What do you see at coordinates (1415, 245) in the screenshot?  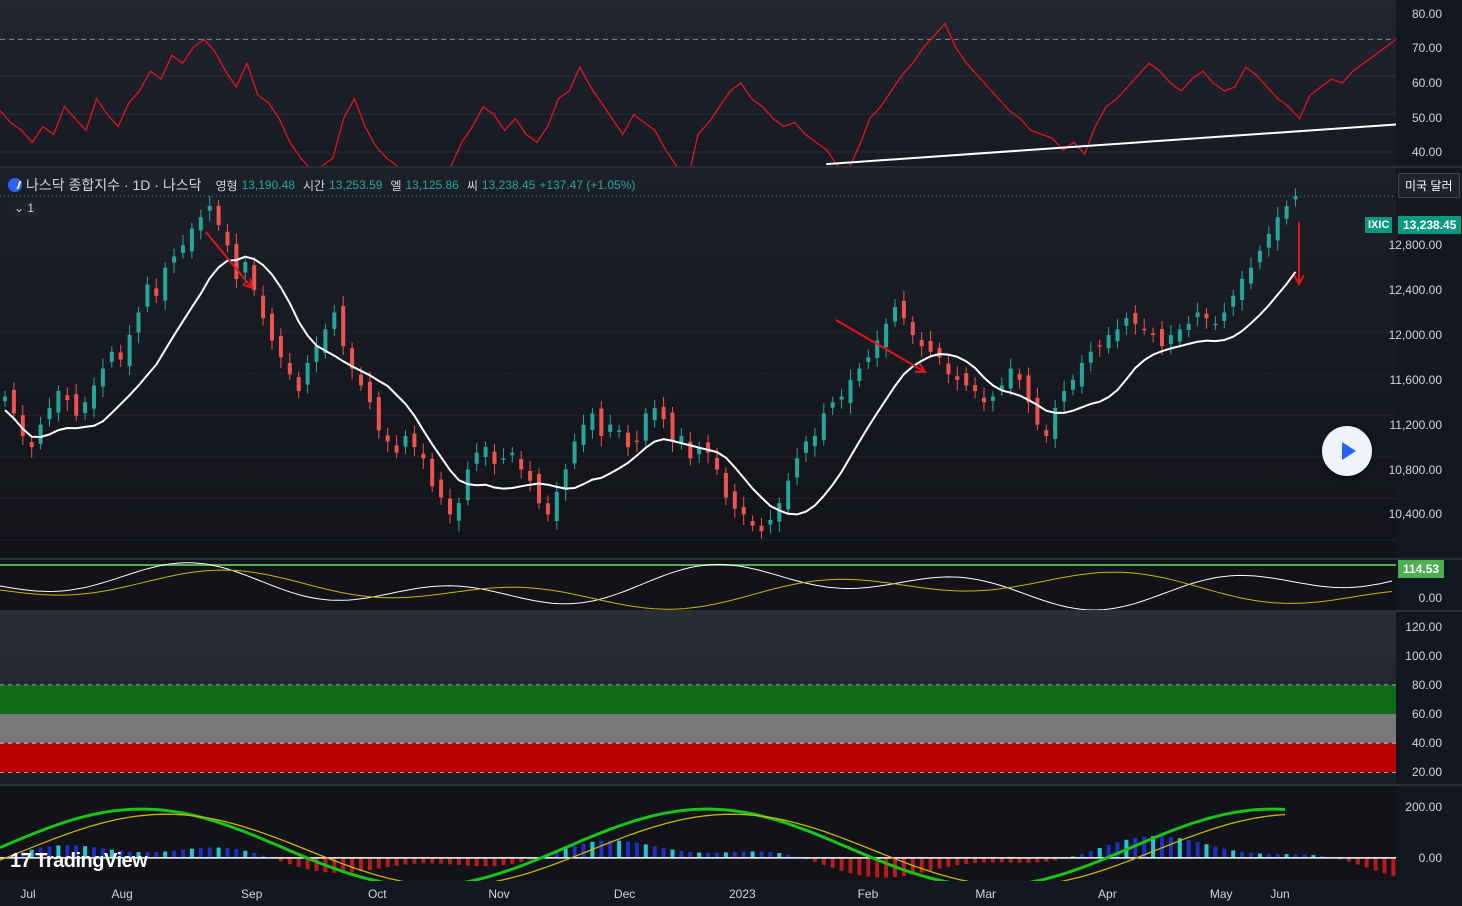 I see `y-tick-label: 12,800.00` at bounding box center [1415, 245].